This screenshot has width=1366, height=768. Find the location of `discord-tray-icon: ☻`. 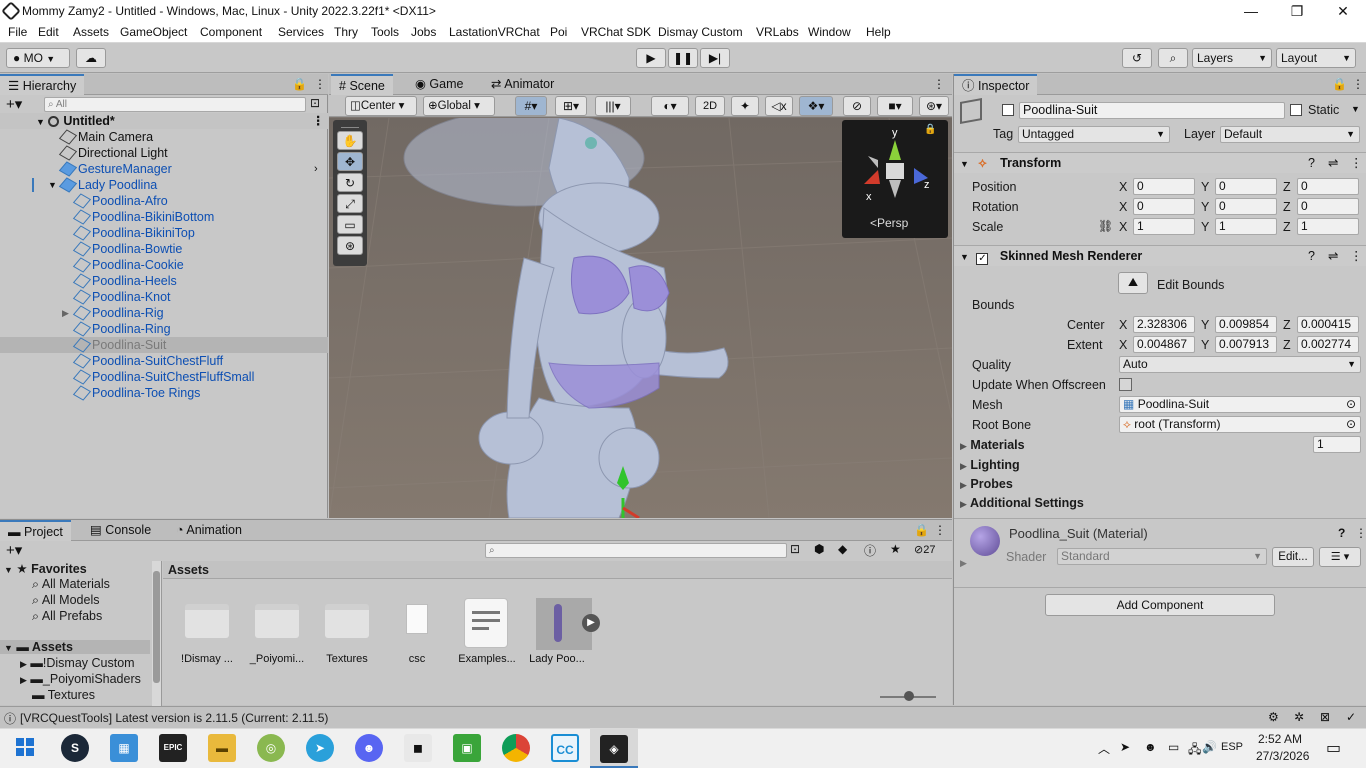

discord-tray-icon: ☻ is located at coordinates (1150, 747).